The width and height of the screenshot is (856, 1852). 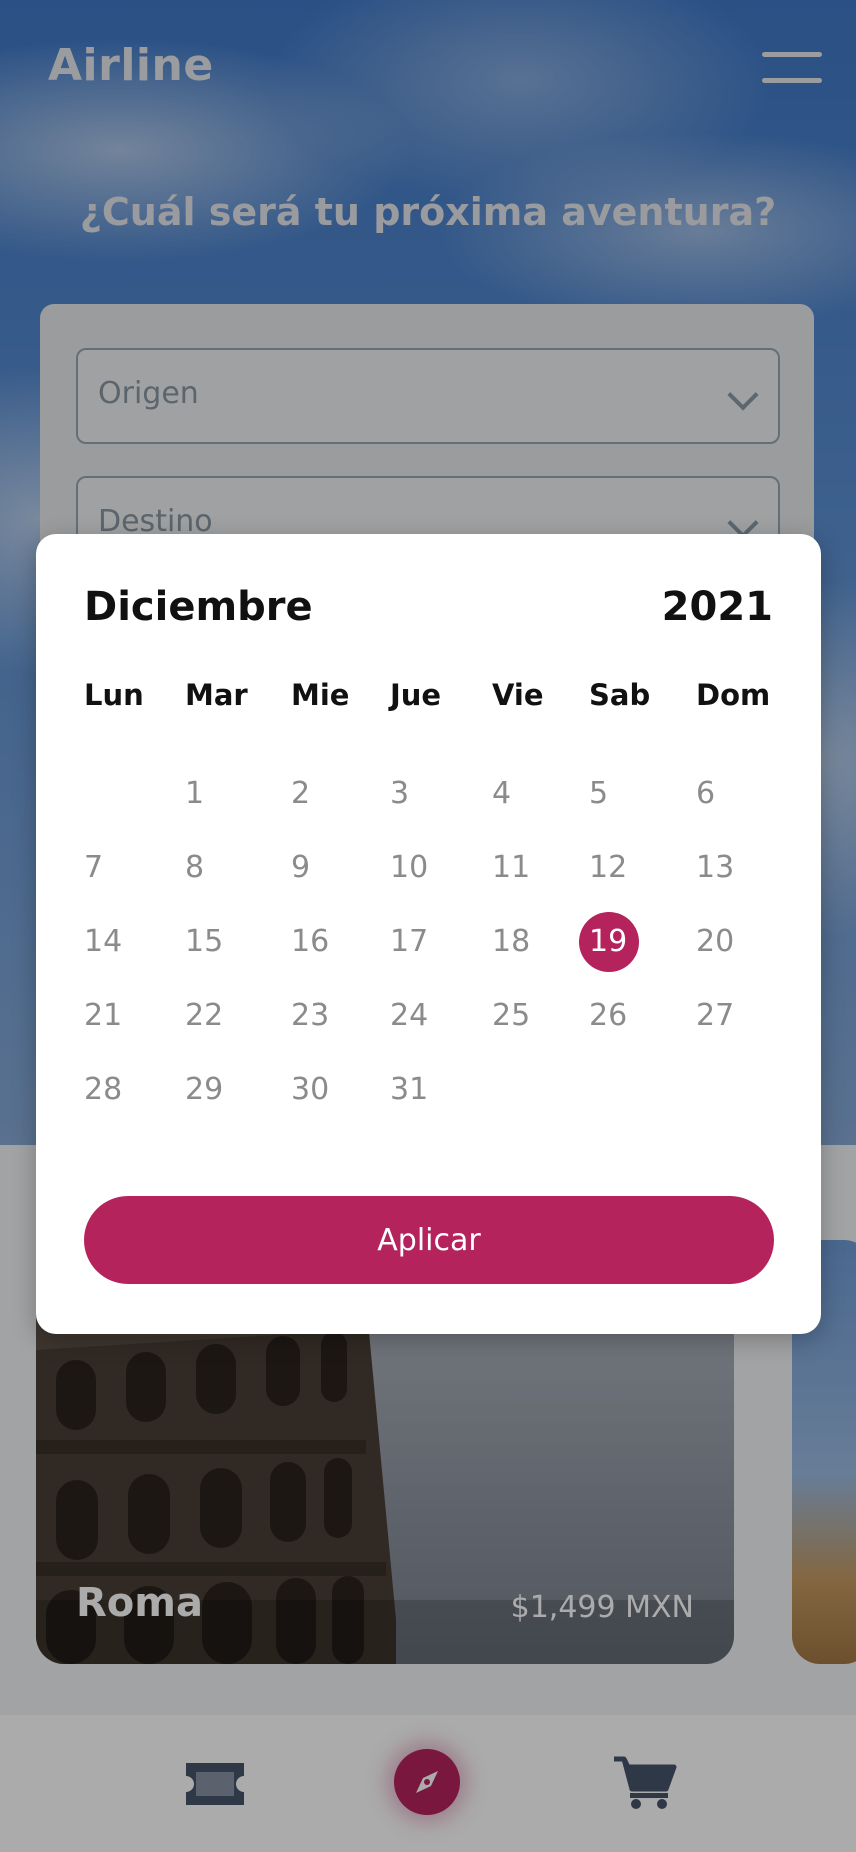 I want to click on calendar-week: 14 15 16 17 18 19 20, so click(x=428, y=947).